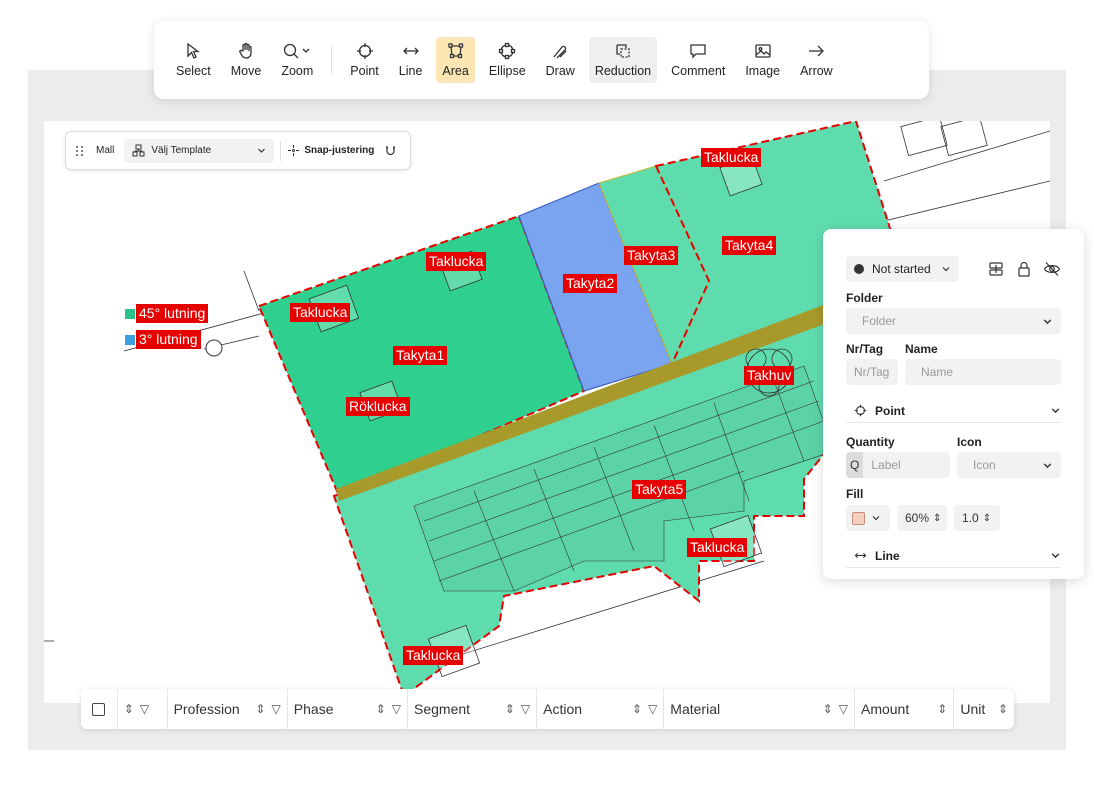 This screenshot has height=791, width=1094. I want to click on template-bar-separator, so click(281, 150).